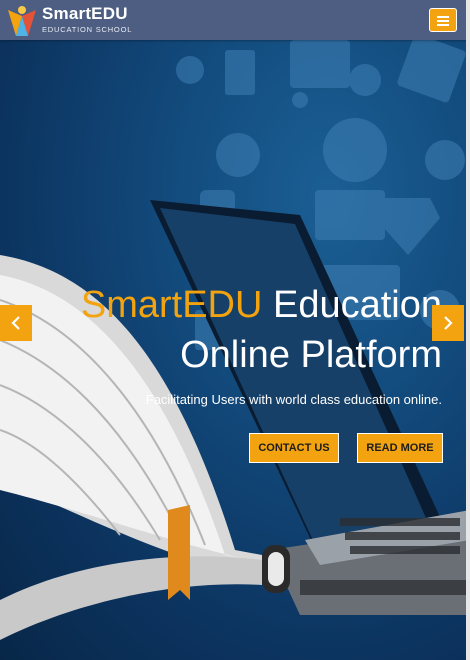  I want to click on top-navbar: SmartEDU EDUCATION SCHOOL, so click(235, 20).